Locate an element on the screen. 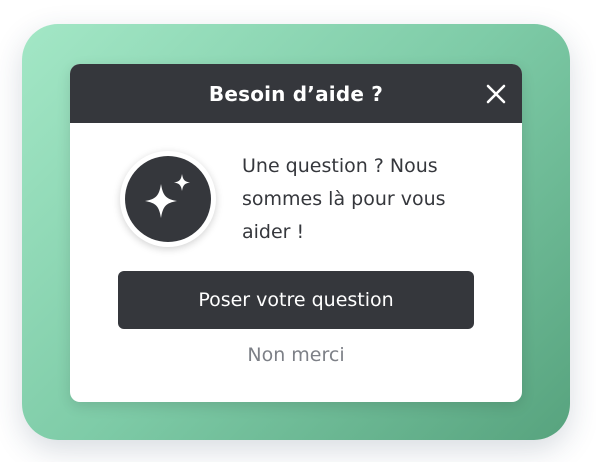 This screenshot has height=462, width=596. ask-question-button: Poser votre question is located at coordinates (296, 300).